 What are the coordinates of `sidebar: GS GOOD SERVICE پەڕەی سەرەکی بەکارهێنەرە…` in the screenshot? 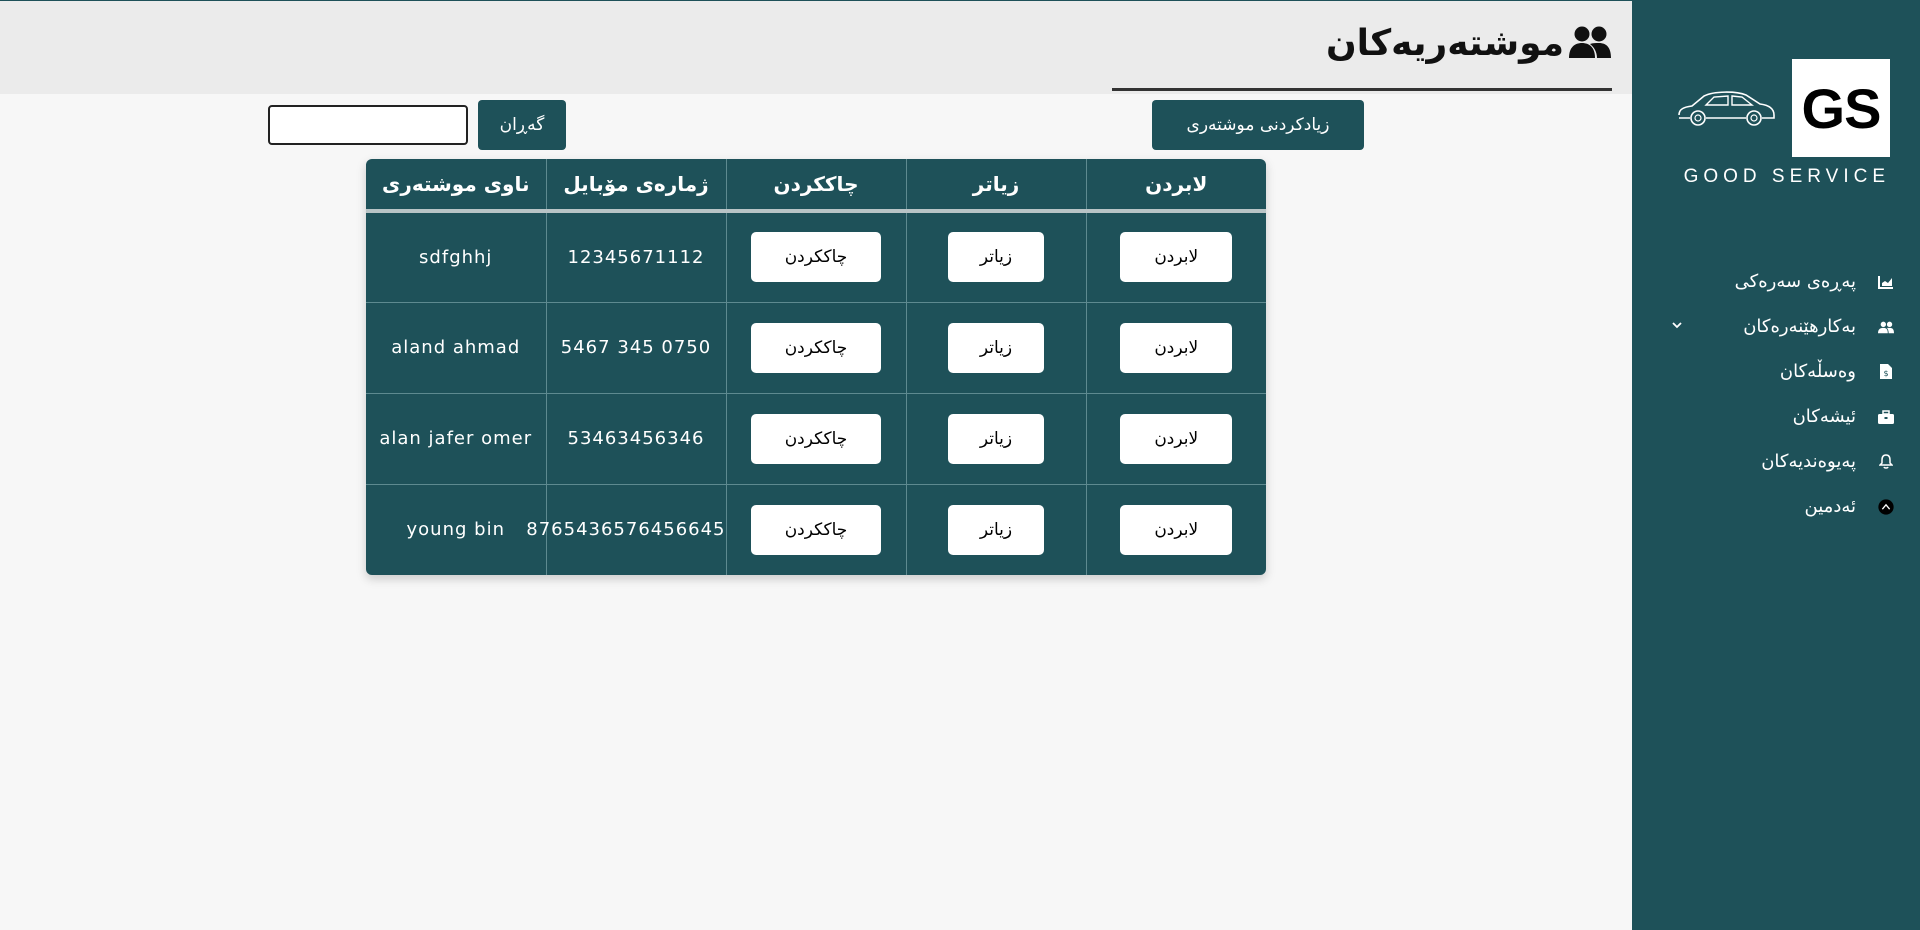 It's located at (1776, 465).